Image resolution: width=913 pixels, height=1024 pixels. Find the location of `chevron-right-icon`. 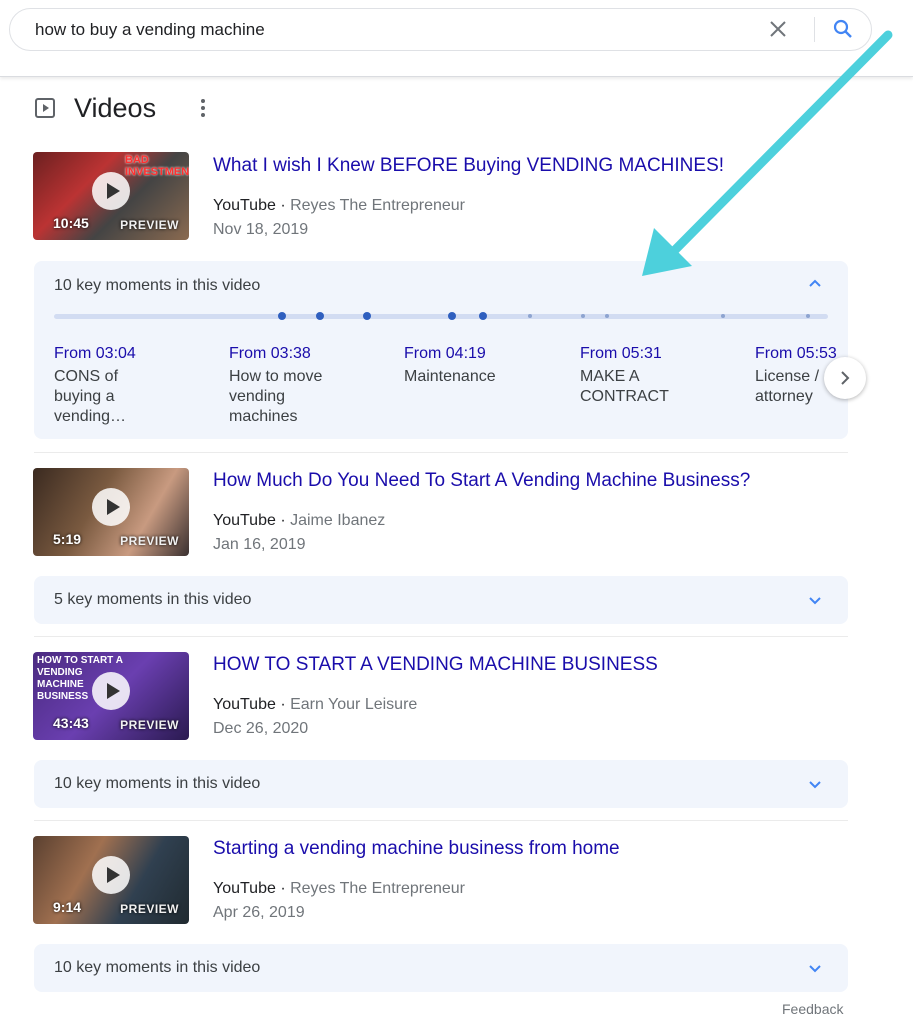

chevron-right-icon is located at coordinates (845, 378).